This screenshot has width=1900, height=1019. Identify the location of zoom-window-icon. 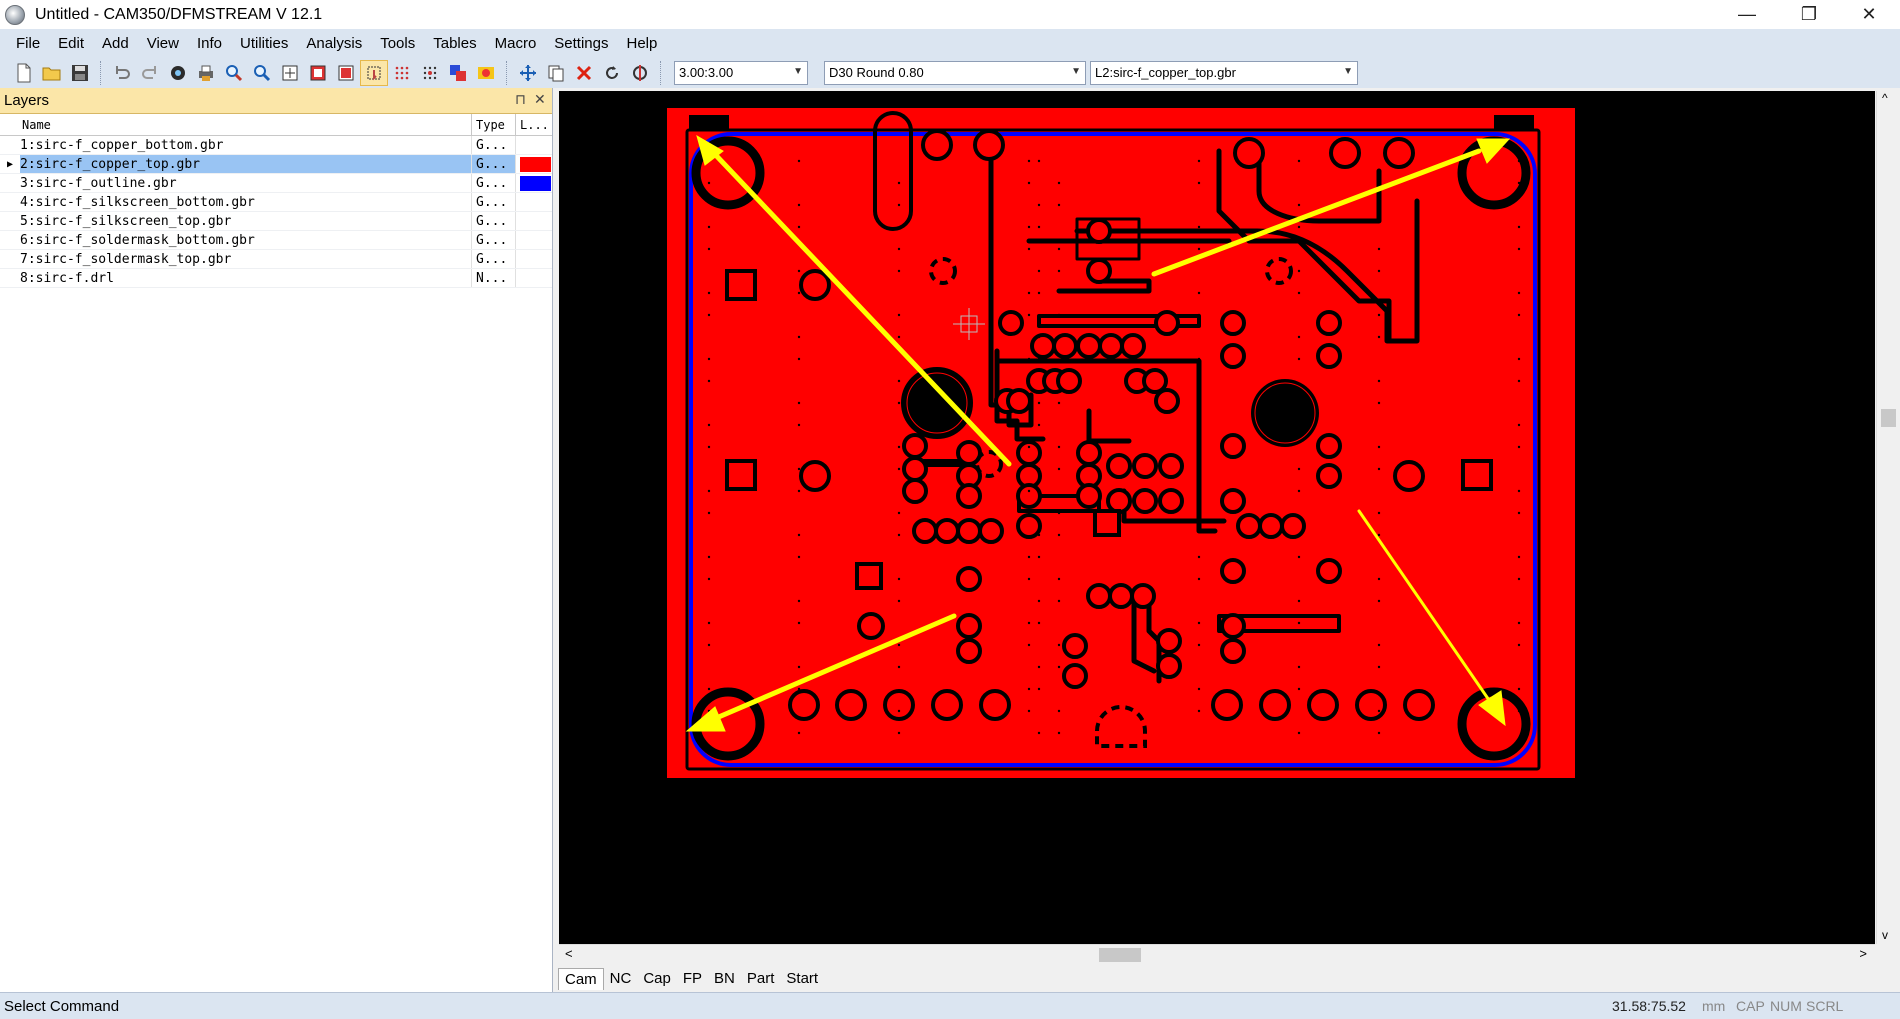
(290, 73).